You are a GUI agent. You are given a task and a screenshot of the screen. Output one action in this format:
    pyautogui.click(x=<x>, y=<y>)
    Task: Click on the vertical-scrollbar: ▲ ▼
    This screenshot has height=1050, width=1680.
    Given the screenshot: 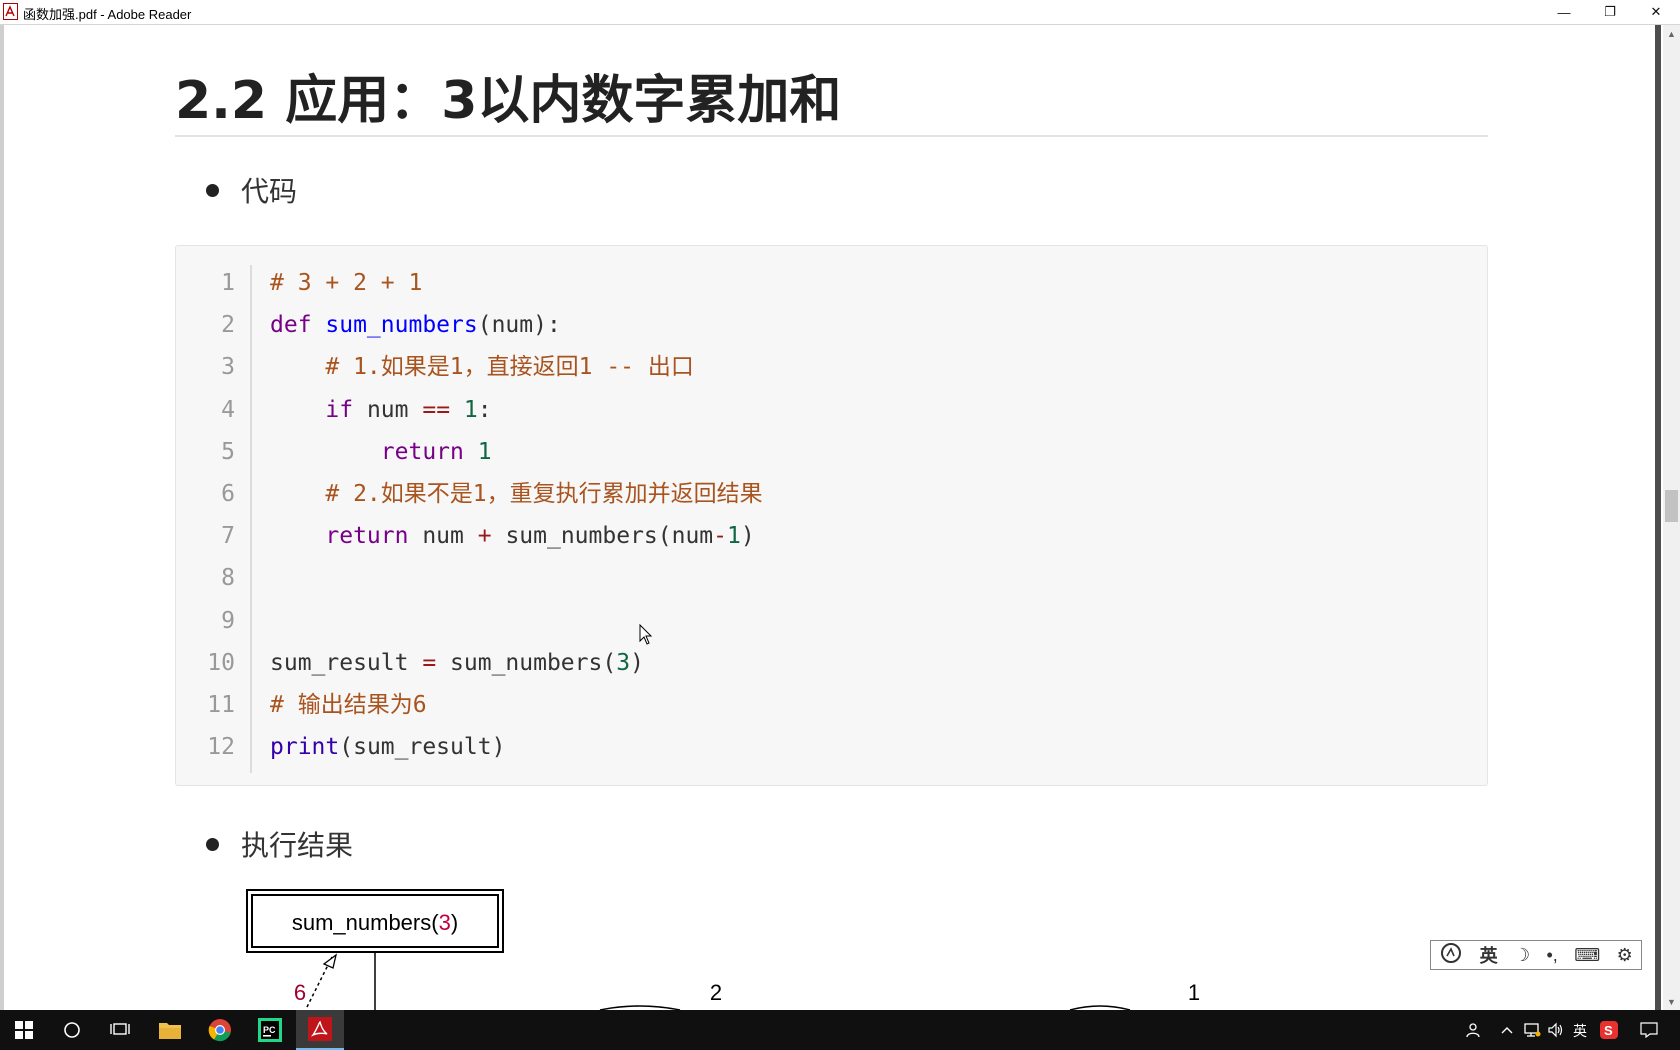 What is the action you would take?
    pyautogui.click(x=1671, y=517)
    